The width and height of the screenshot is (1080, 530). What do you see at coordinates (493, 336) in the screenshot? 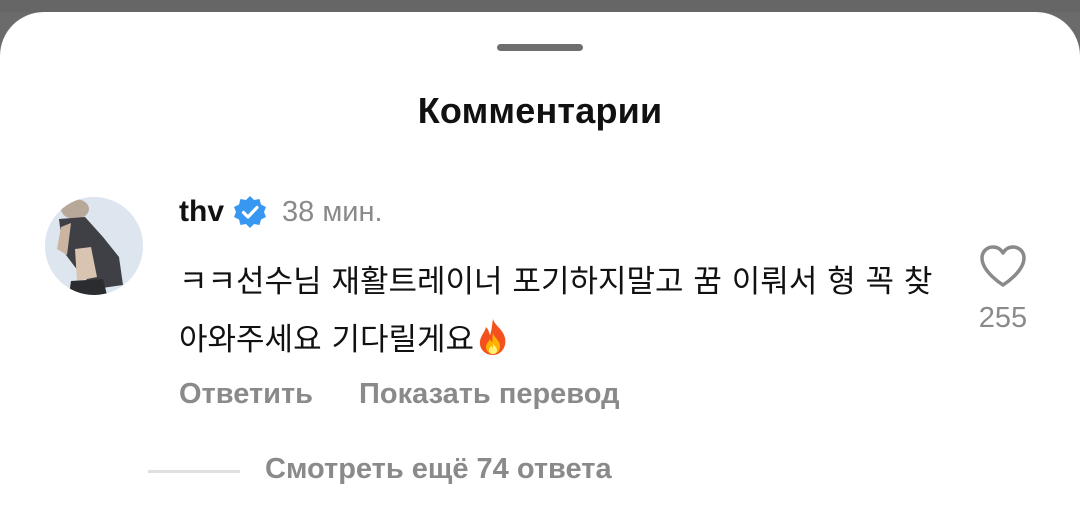
I see `fire-emoji-icon` at bounding box center [493, 336].